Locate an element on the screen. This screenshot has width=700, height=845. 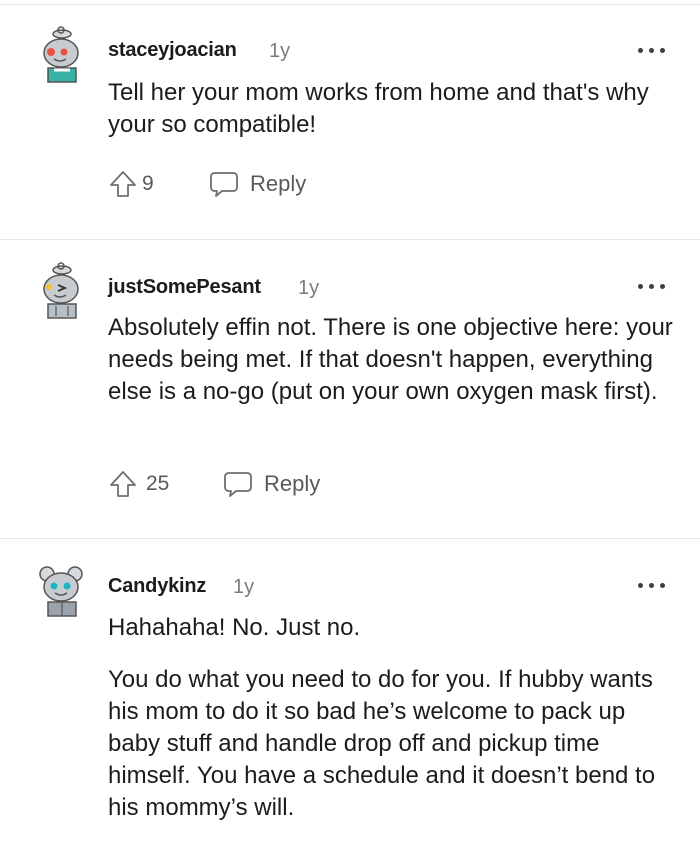
upvote-button: 9 is located at coordinates (131, 184).